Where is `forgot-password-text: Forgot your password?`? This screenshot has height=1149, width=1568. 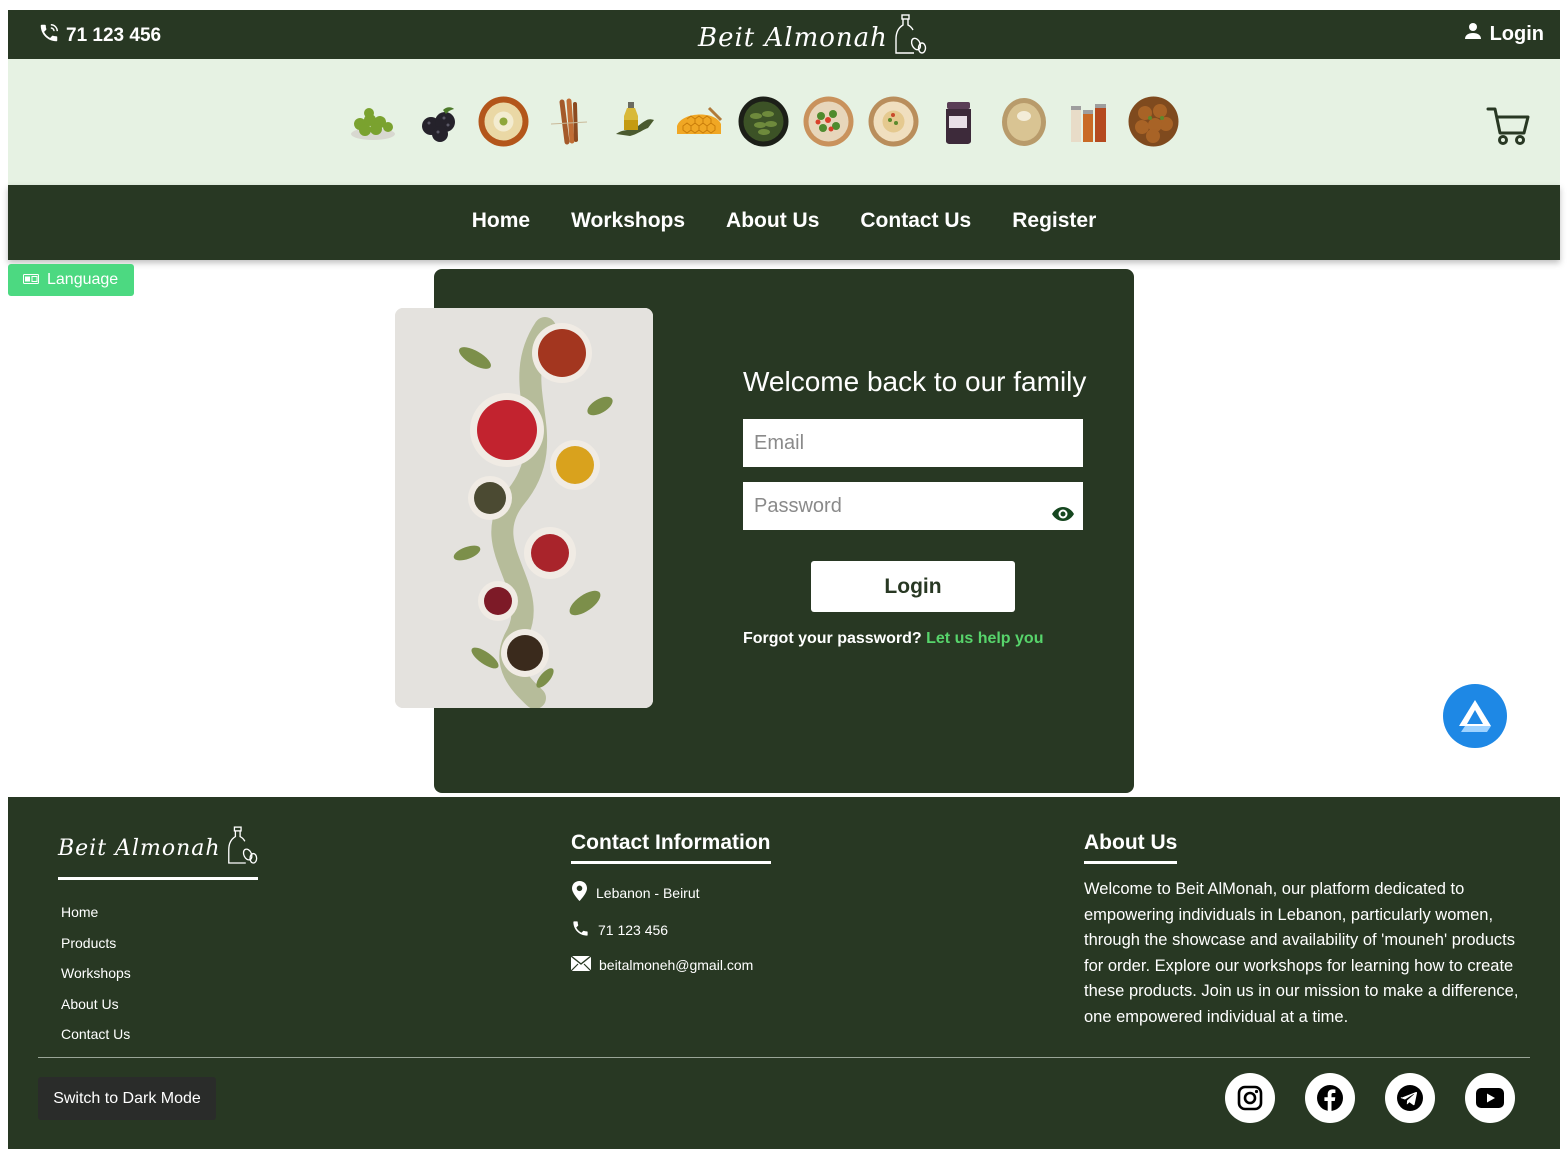
forgot-password-text: Forgot your password? is located at coordinates (832, 638).